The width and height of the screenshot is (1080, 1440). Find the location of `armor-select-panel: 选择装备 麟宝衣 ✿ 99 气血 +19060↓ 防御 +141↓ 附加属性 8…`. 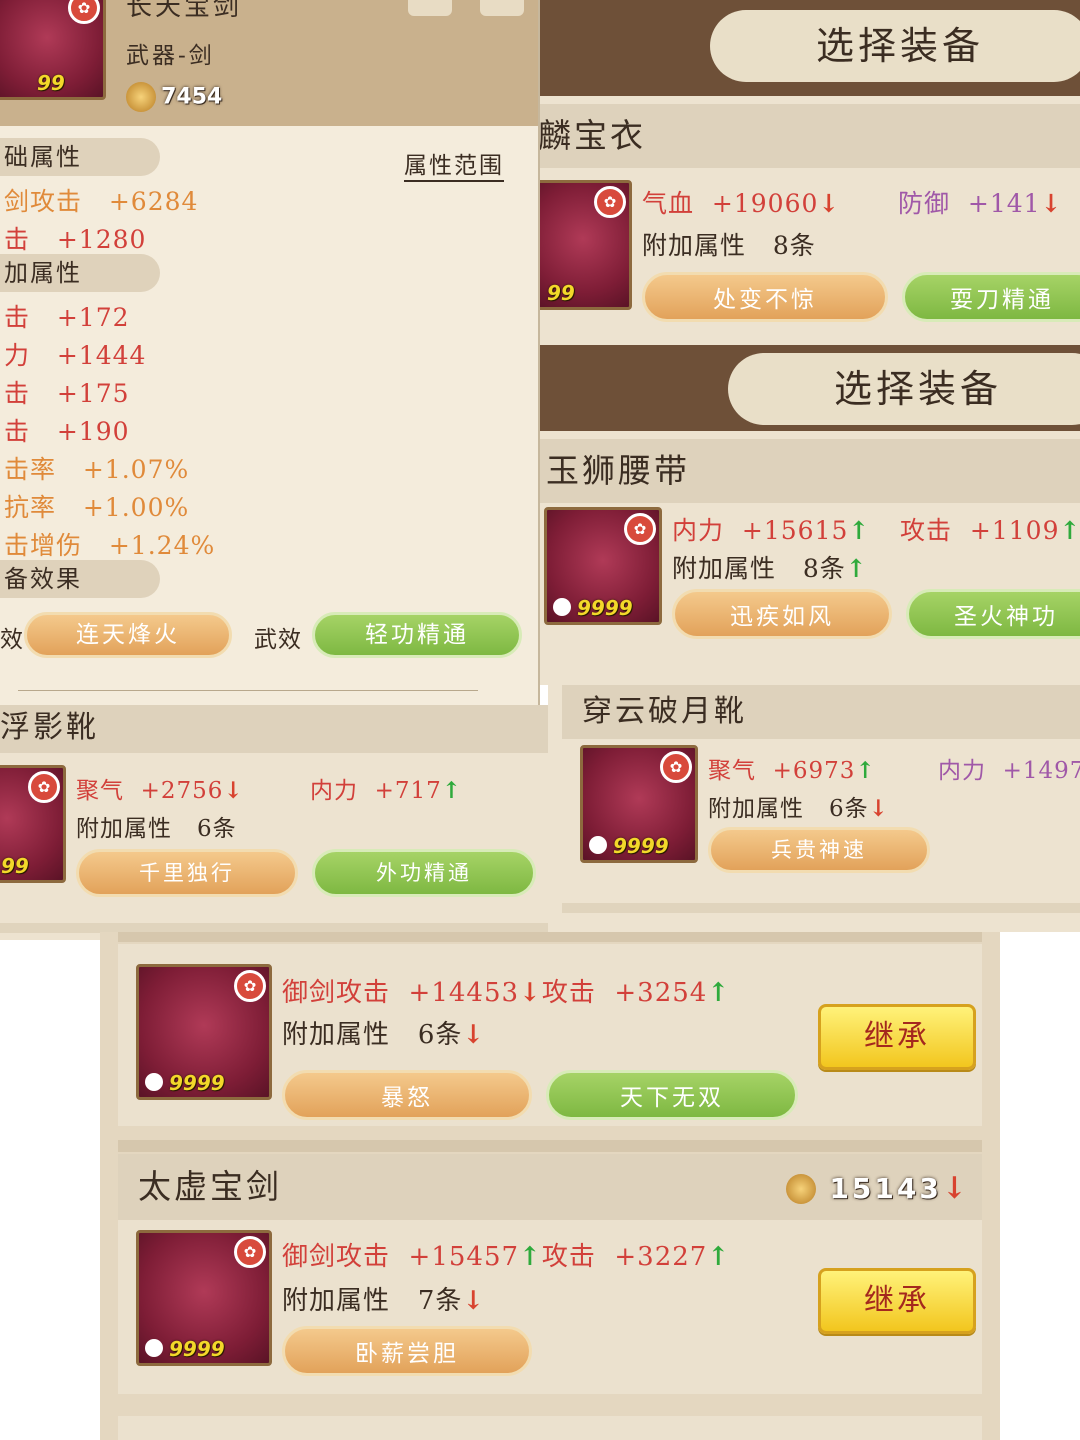

armor-select-panel: 选择装备 麟宝衣 ✿ 99 气血 +19060↓ 防御 +141↓ 附加属性 8… is located at coordinates (809, 172).